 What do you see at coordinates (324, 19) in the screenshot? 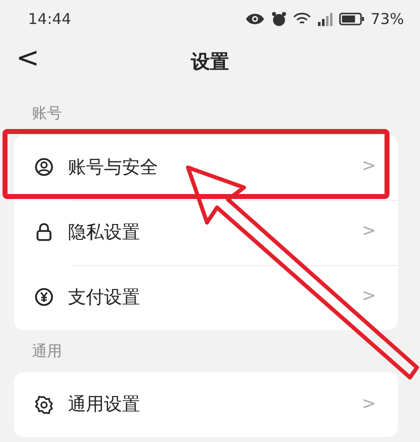
I see `signal-icon` at bounding box center [324, 19].